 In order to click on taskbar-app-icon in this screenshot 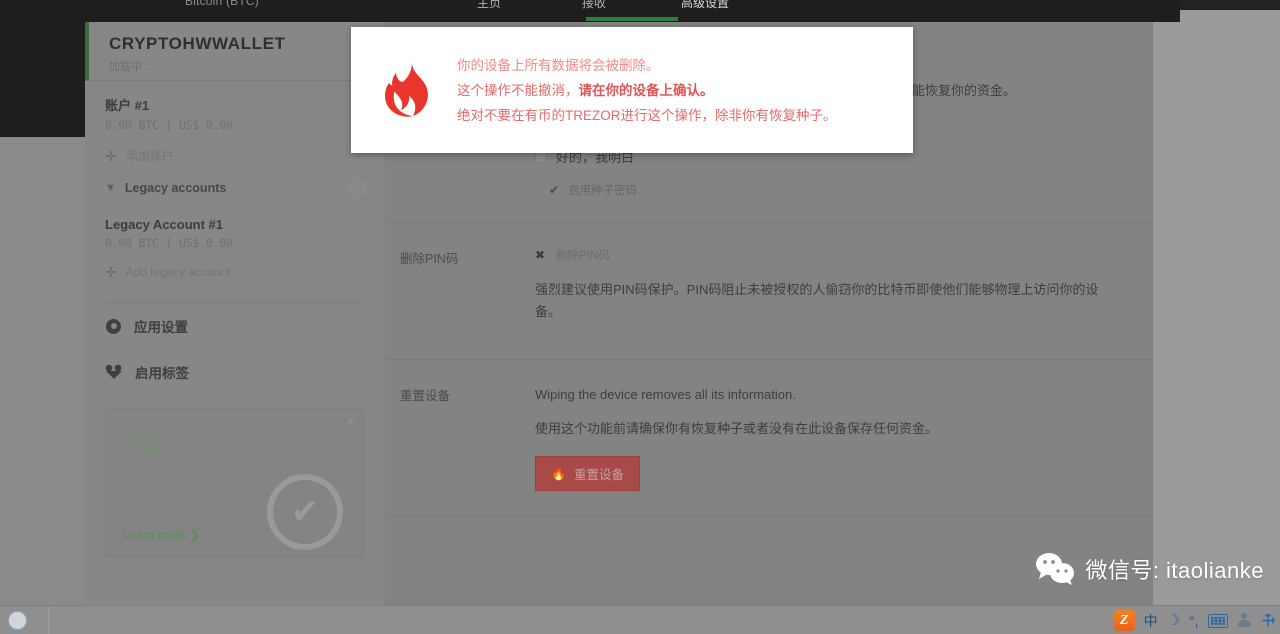, I will do `click(17, 620)`.